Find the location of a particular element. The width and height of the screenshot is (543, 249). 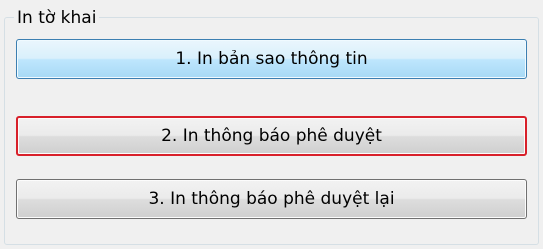

print-approval-notice-button-label: 2. In thông báo phê duyệt is located at coordinates (271, 136).